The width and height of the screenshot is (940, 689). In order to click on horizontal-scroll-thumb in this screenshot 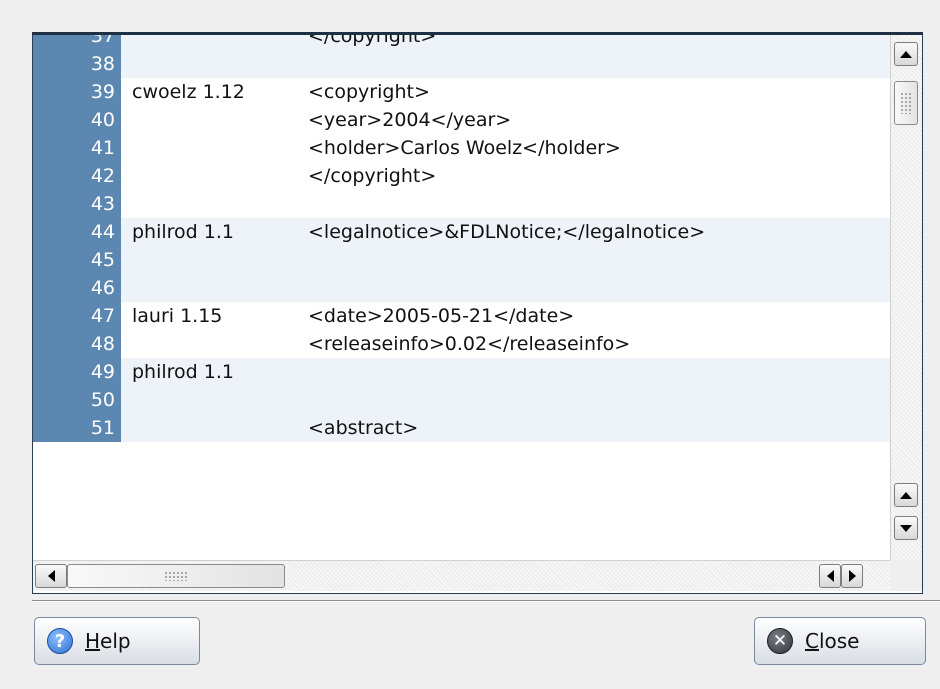, I will do `click(176, 576)`.